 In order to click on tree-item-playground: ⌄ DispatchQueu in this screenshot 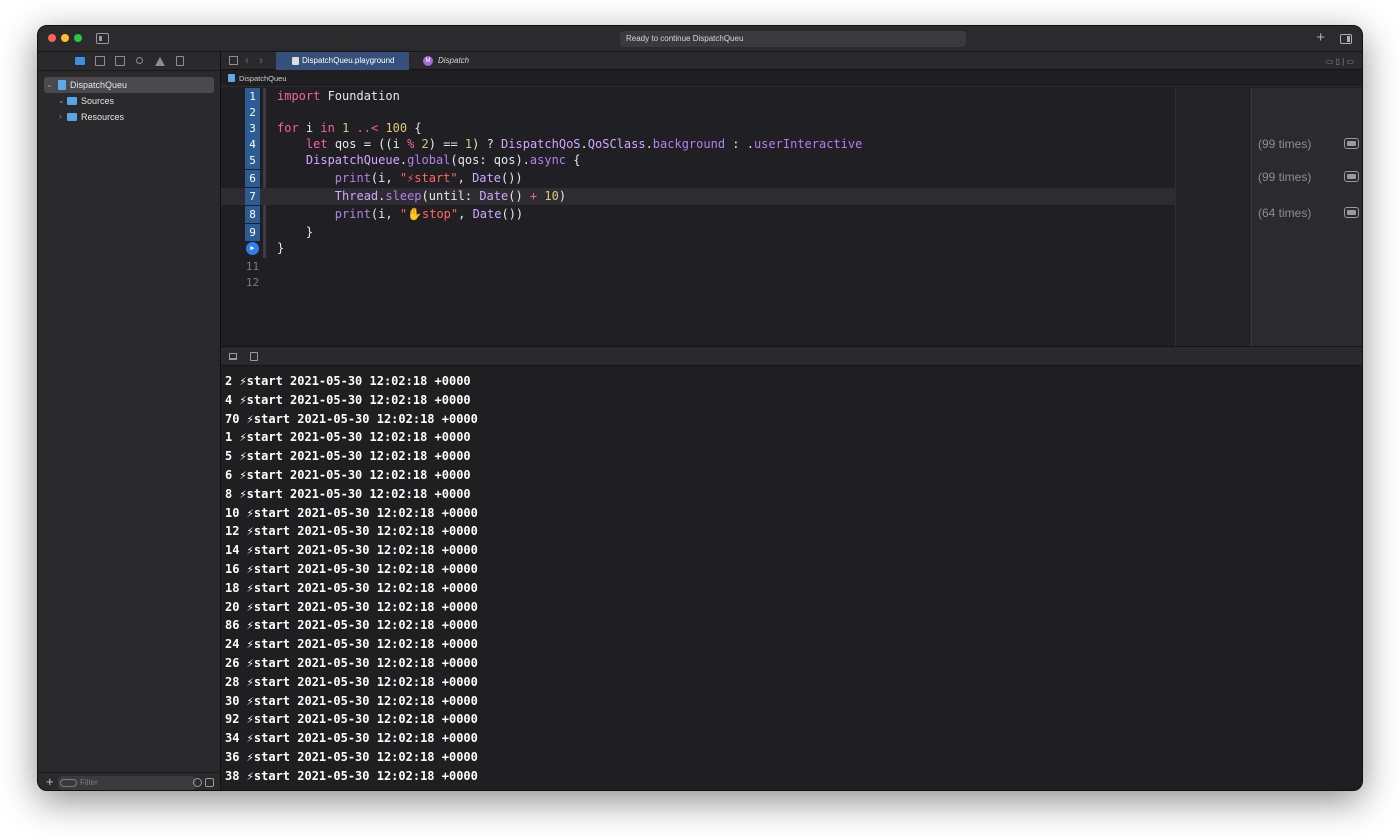, I will do `click(129, 85)`.